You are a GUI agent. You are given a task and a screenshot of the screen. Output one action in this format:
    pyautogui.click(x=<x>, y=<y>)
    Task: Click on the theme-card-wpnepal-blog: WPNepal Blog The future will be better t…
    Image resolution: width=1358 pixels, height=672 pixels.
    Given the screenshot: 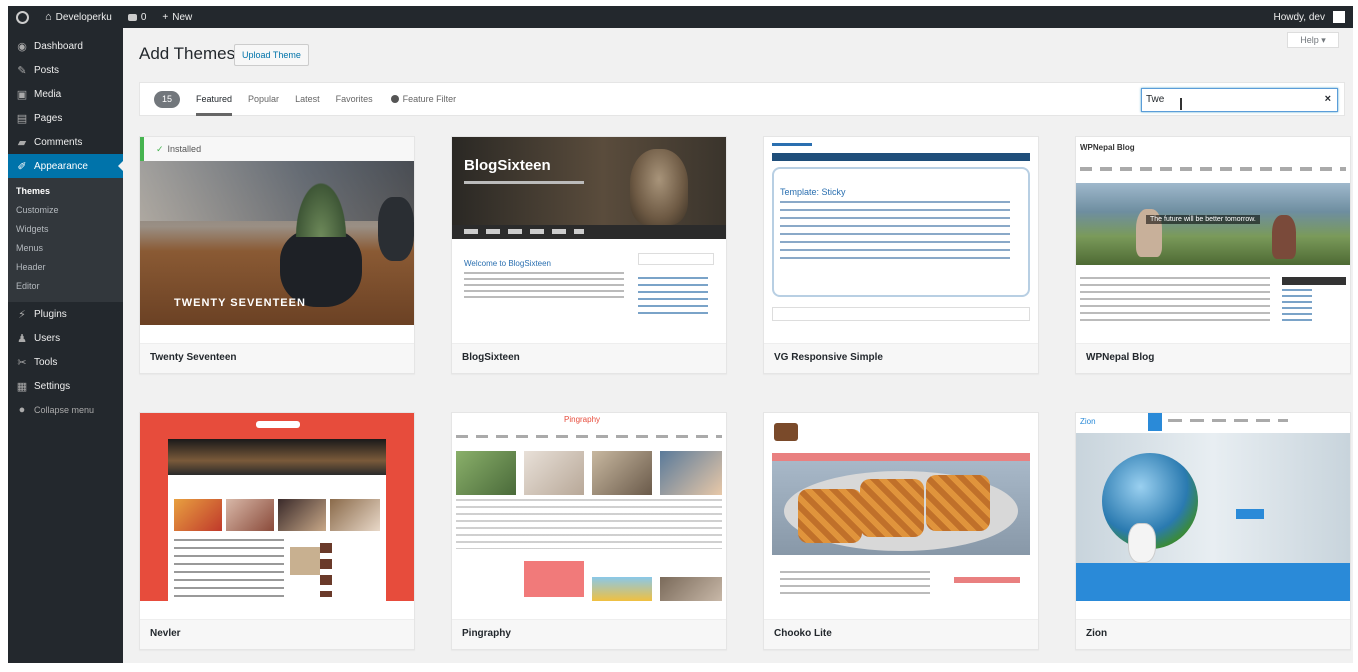 What is the action you would take?
    pyautogui.click(x=1213, y=255)
    